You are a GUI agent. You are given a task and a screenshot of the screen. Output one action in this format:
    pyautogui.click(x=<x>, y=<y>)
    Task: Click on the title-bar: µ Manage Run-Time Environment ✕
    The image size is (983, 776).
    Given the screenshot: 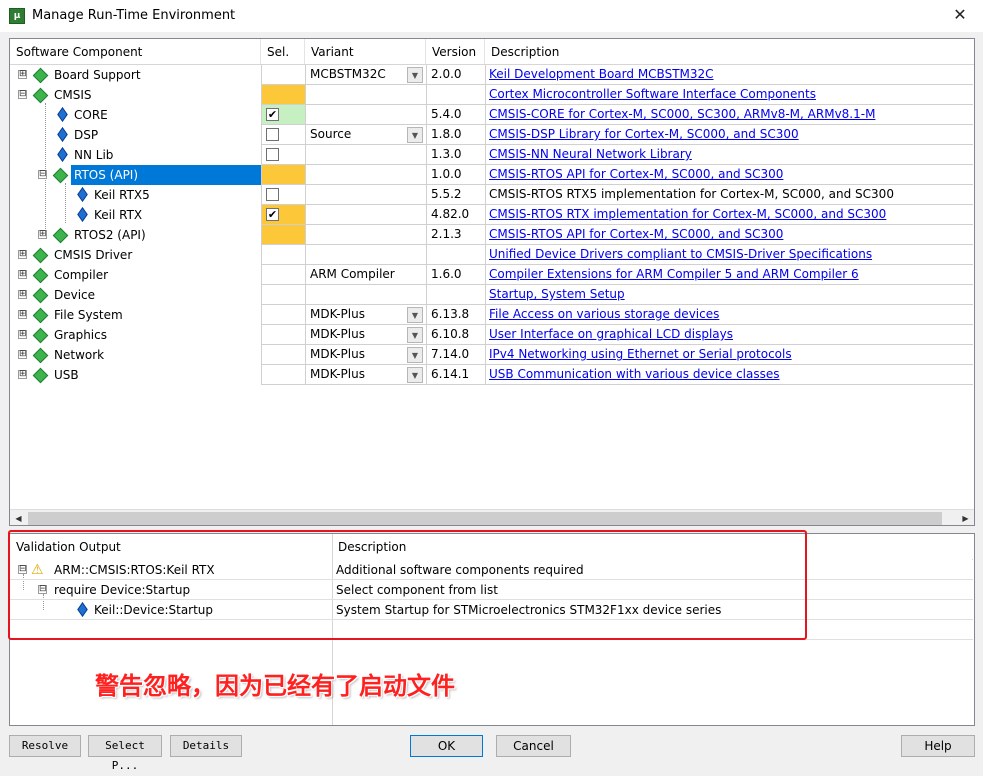 What is the action you would take?
    pyautogui.click(x=491, y=16)
    